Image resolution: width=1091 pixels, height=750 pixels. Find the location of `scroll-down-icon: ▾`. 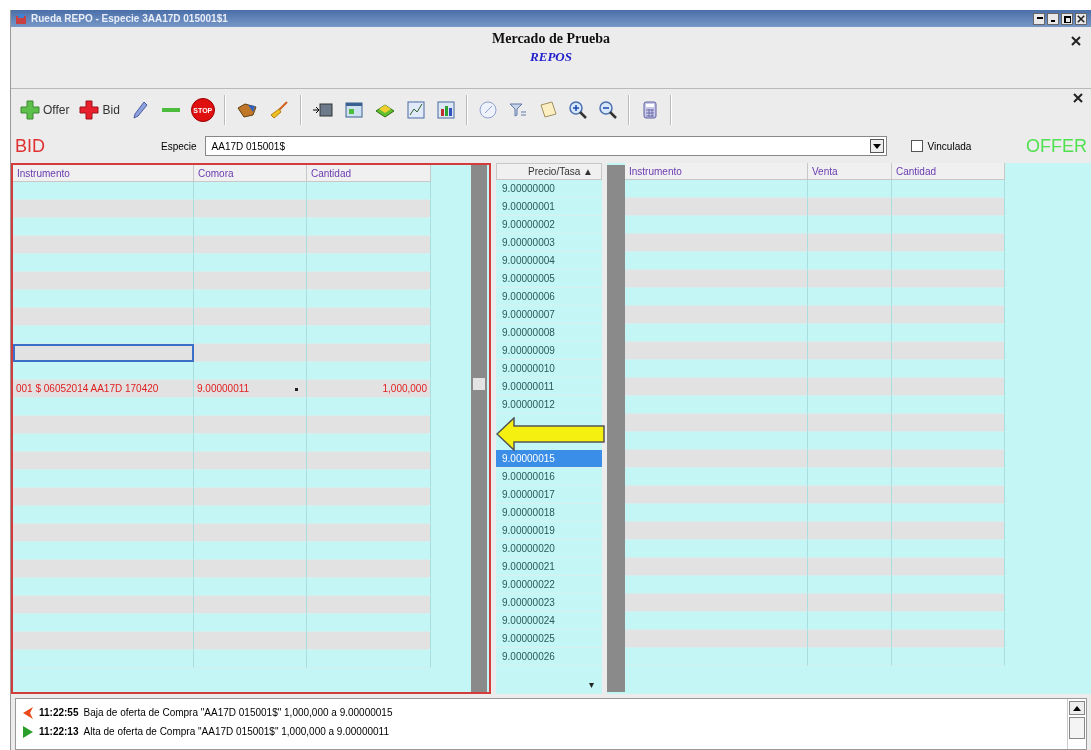

scroll-down-icon: ▾ is located at coordinates (591, 684).